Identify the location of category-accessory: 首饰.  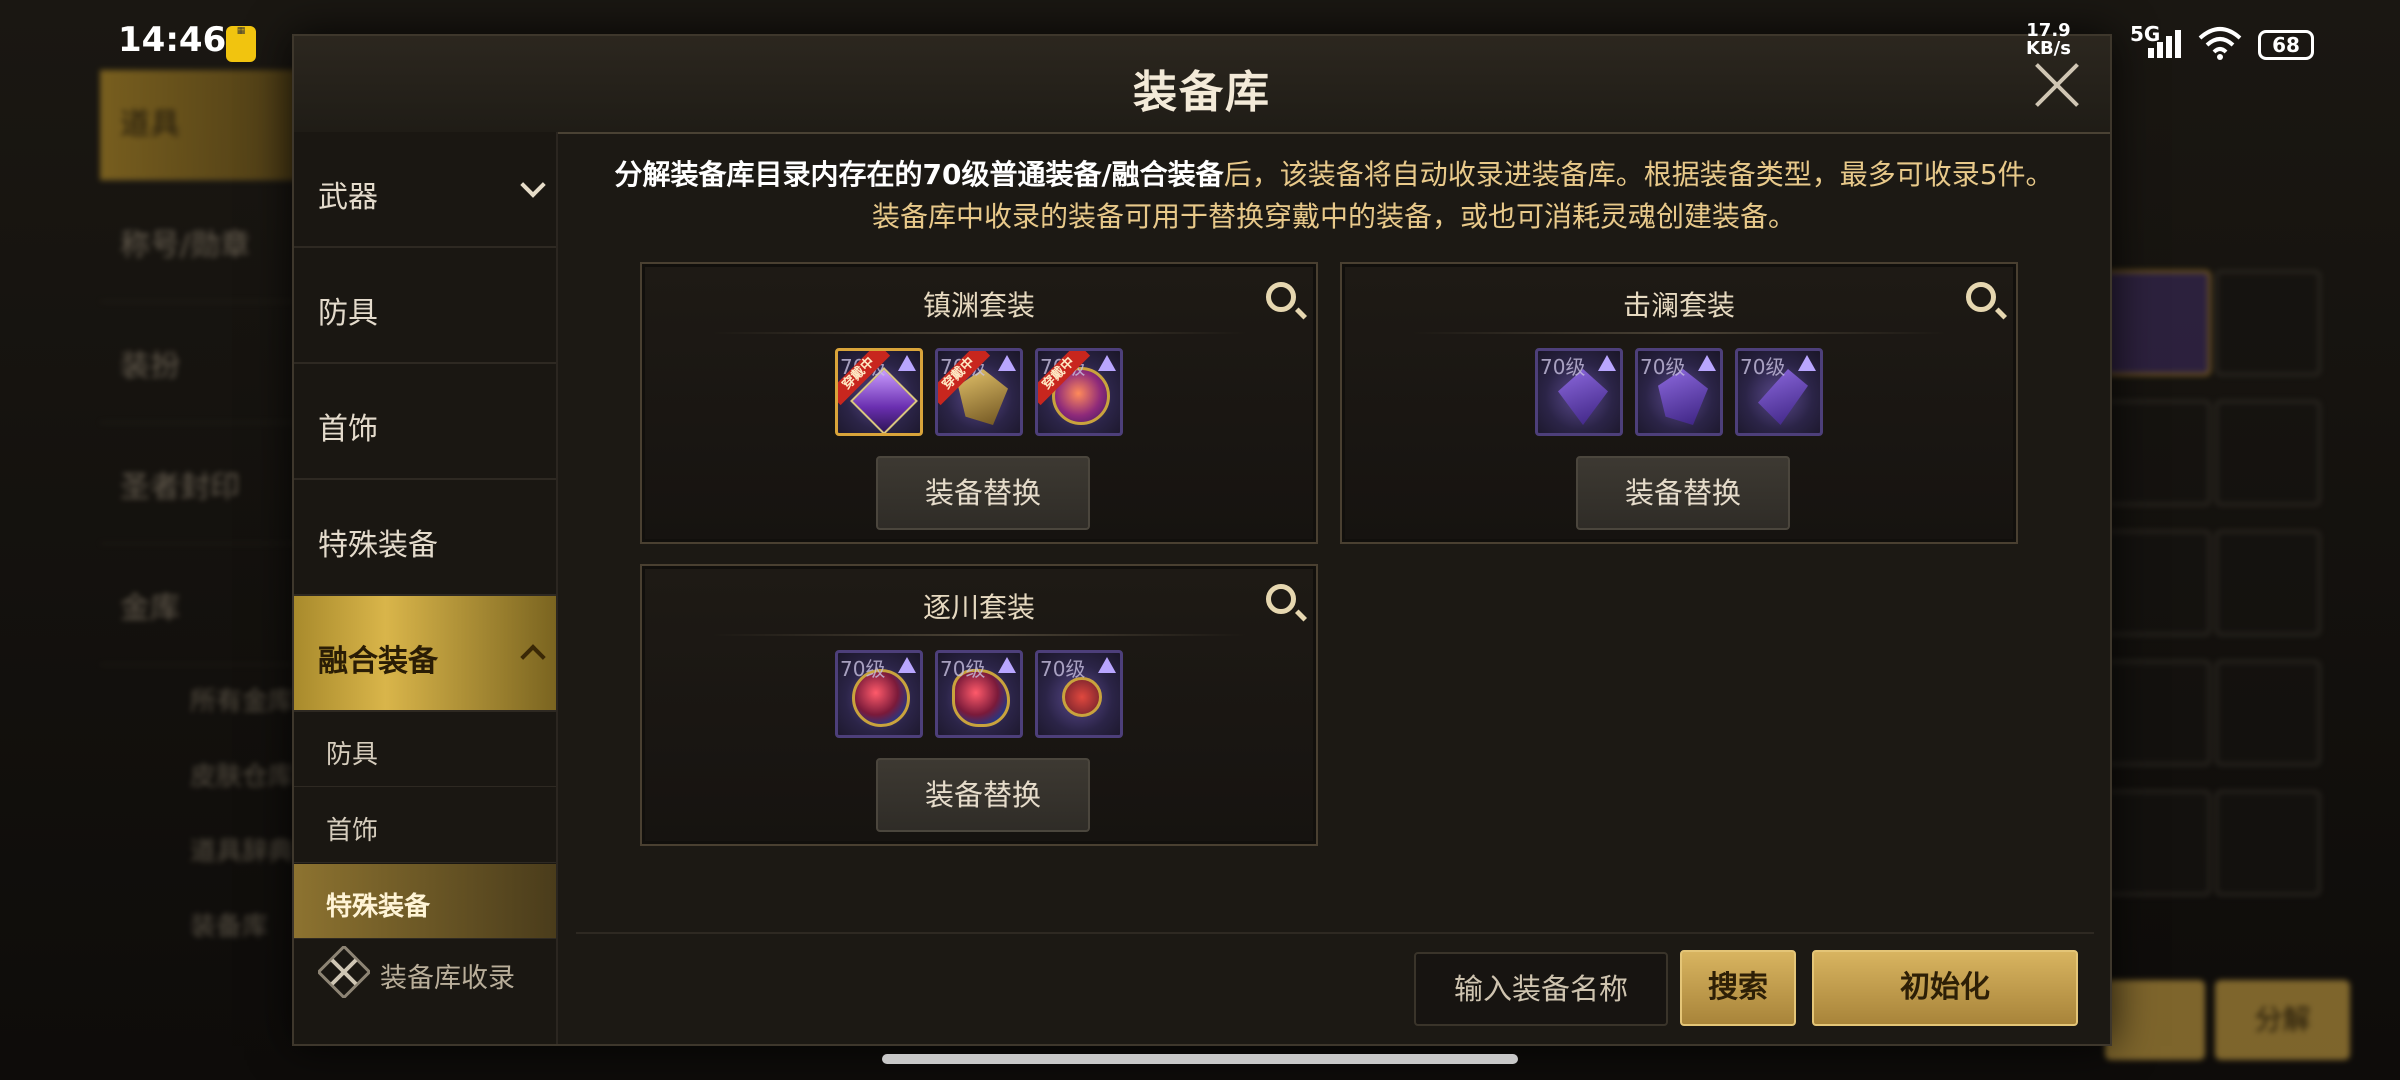
(425, 422).